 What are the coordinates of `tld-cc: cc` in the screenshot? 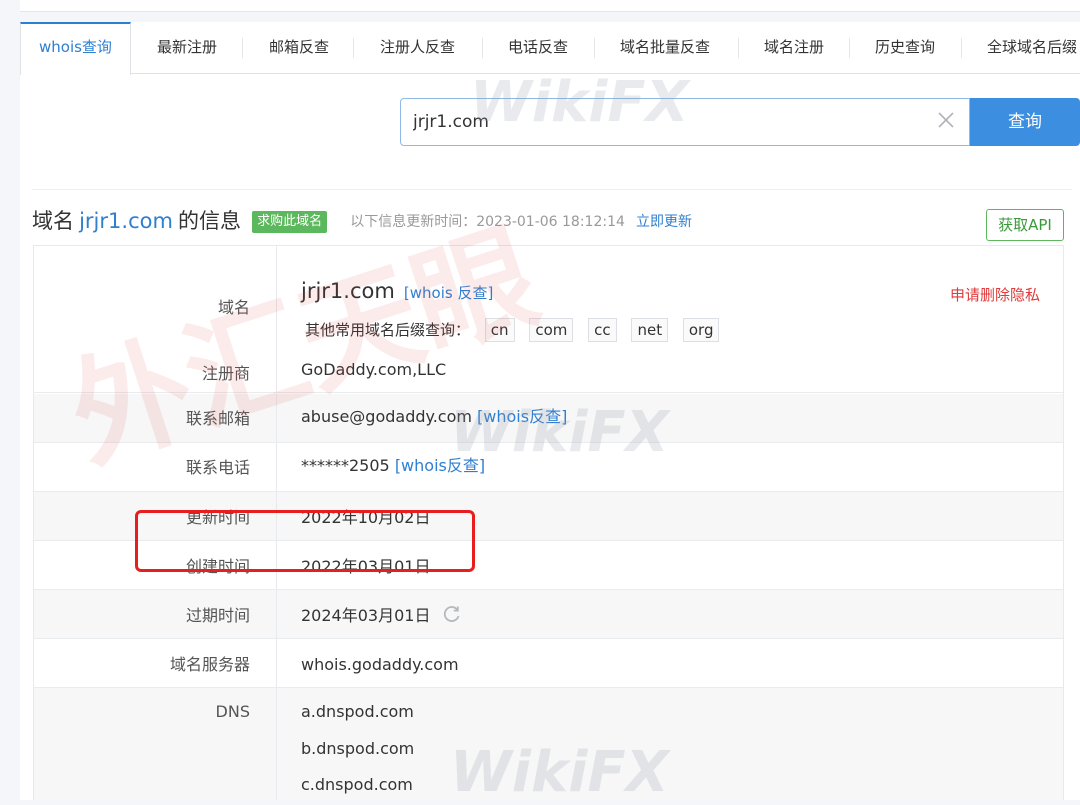 It's located at (602, 330).